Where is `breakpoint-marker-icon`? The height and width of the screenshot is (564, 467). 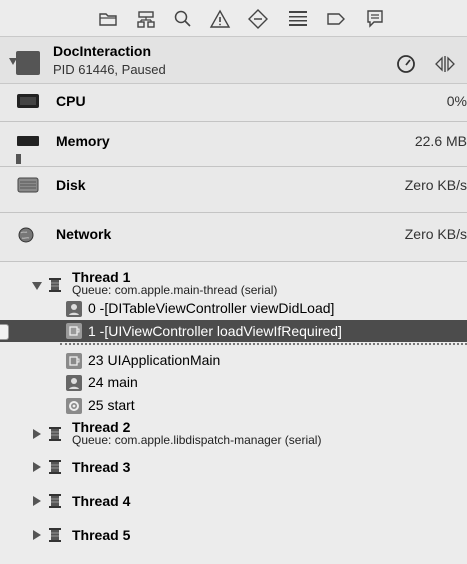
breakpoint-marker-icon is located at coordinates (4, 332).